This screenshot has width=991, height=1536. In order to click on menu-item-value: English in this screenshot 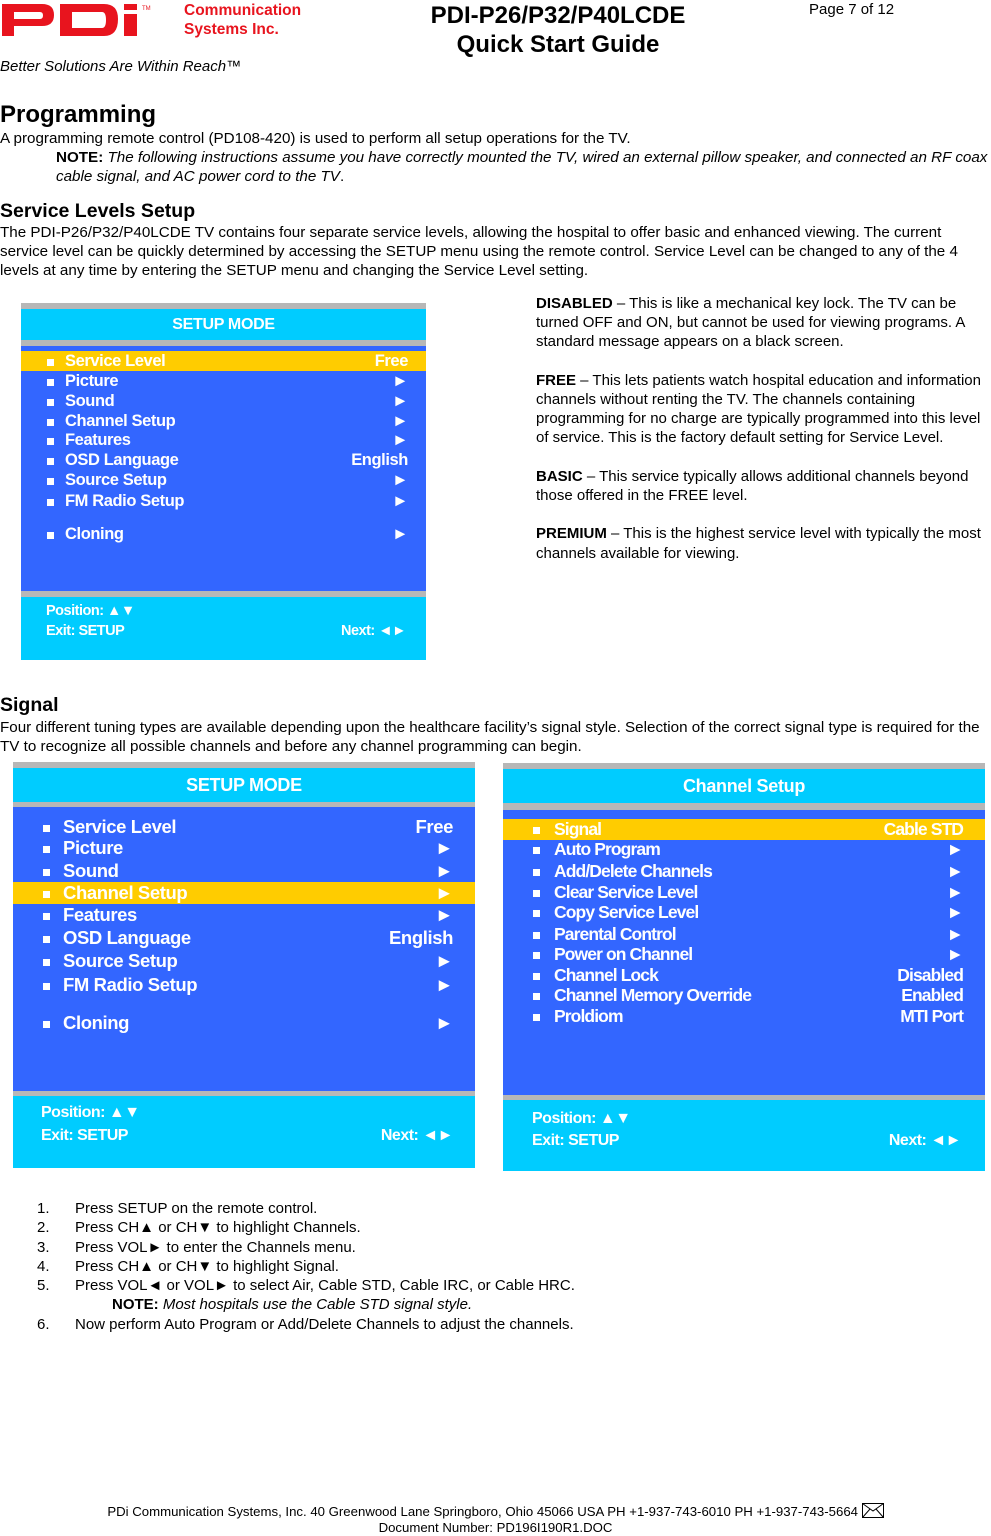, I will do `click(420, 937)`.